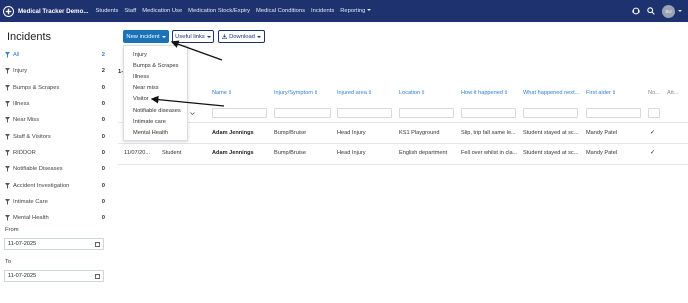 The image size is (688, 303). I want to click on useful-links-button: Useful links, so click(193, 36).